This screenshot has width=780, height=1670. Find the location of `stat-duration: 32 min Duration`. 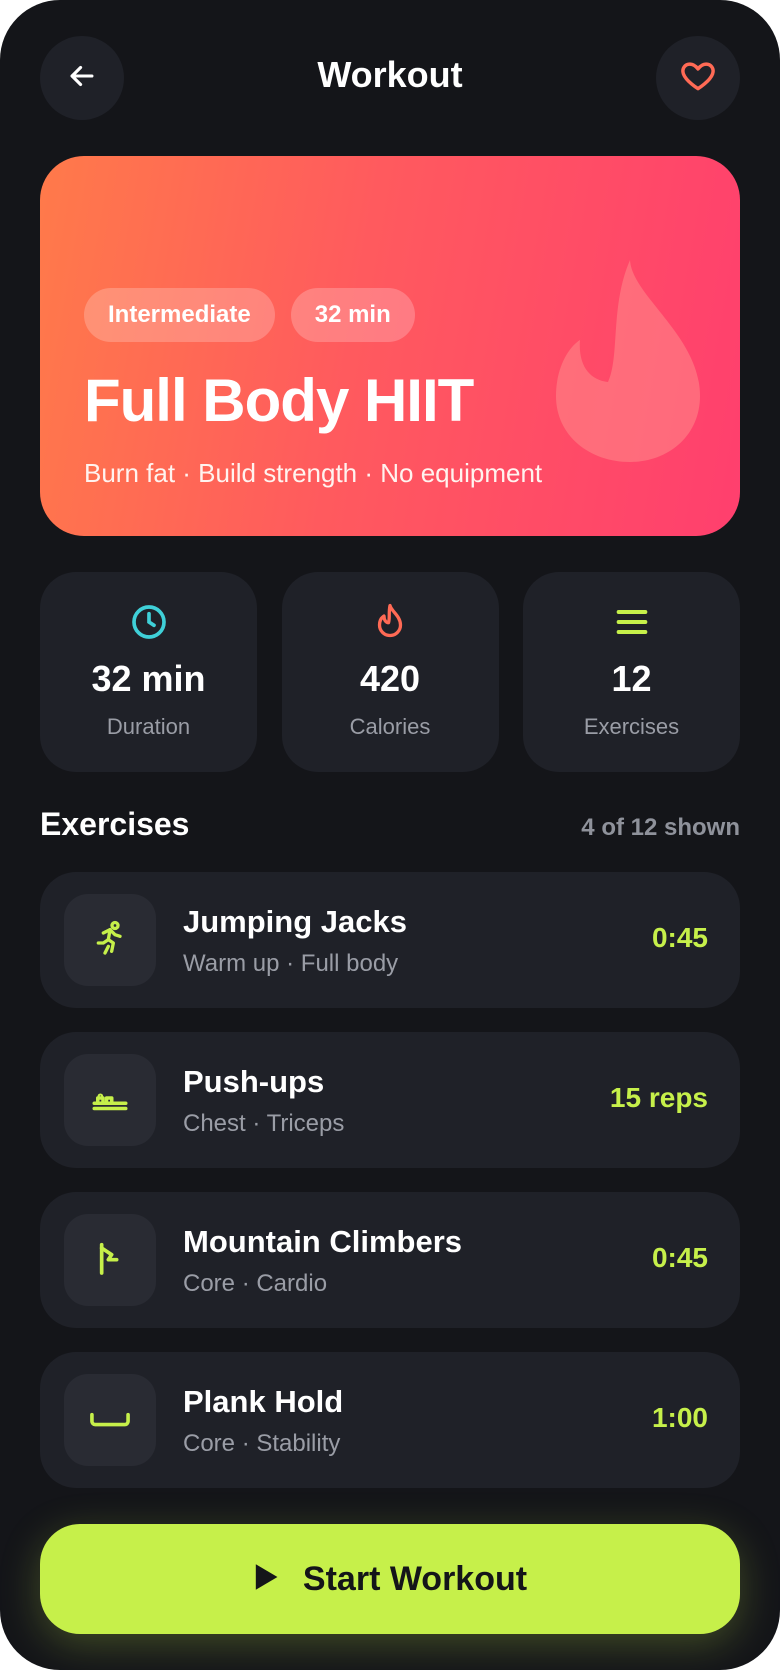

stat-duration: 32 min Duration is located at coordinates (148, 672).